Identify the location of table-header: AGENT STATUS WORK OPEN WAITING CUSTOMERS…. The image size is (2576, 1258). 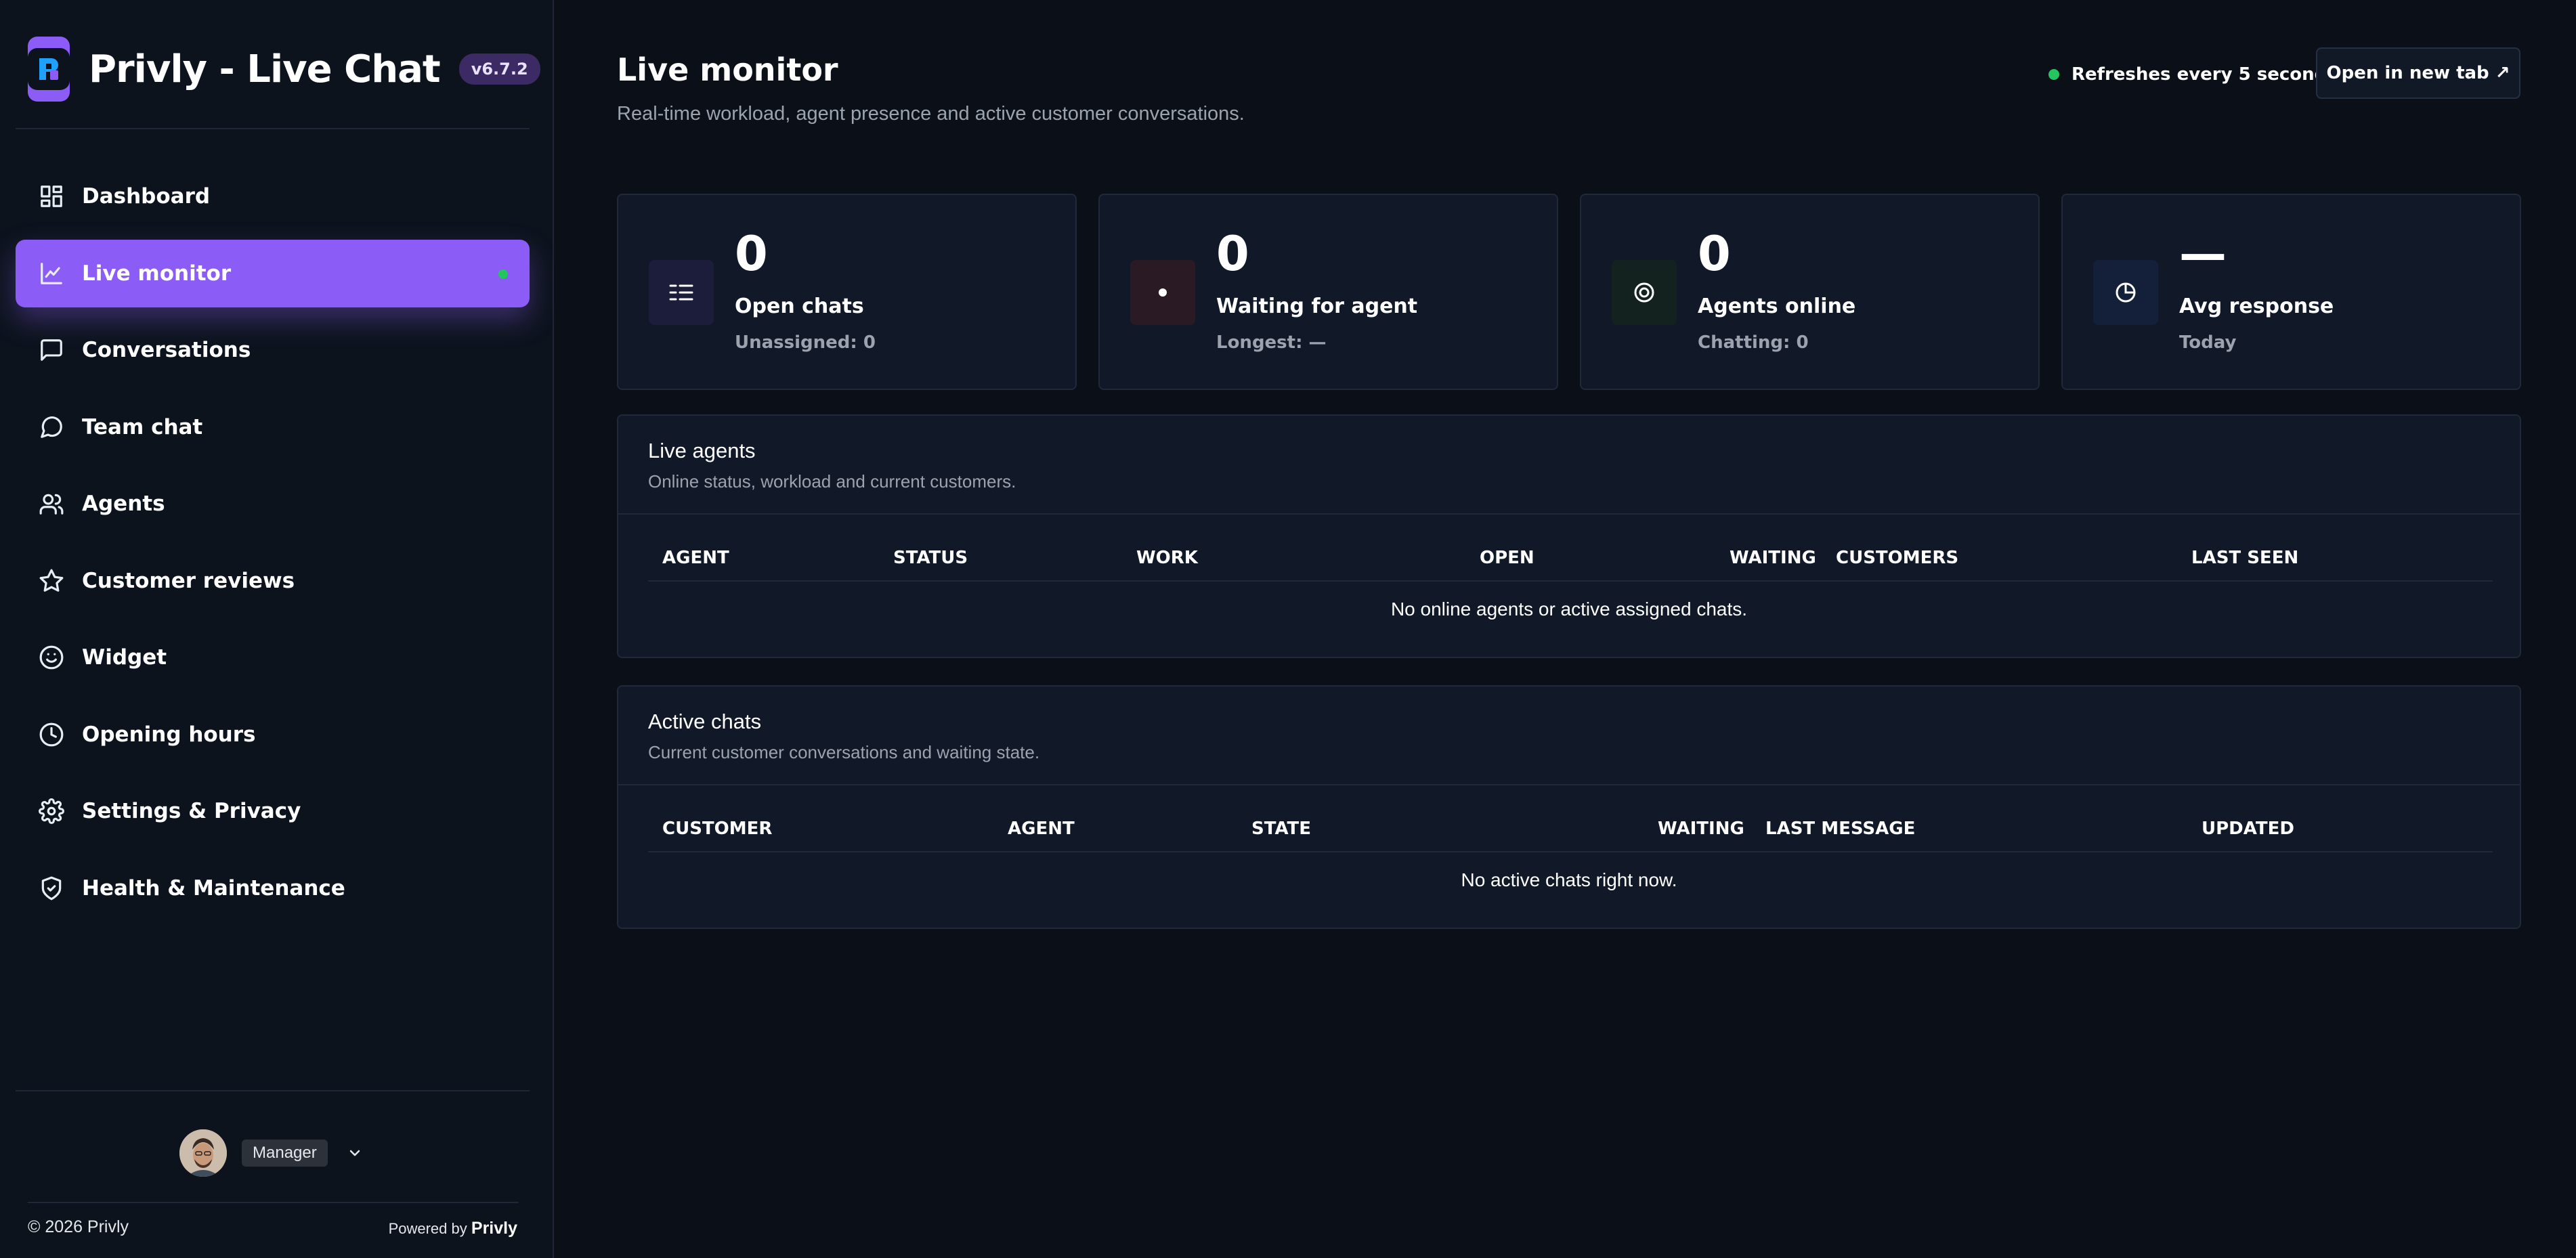
(1570, 548).